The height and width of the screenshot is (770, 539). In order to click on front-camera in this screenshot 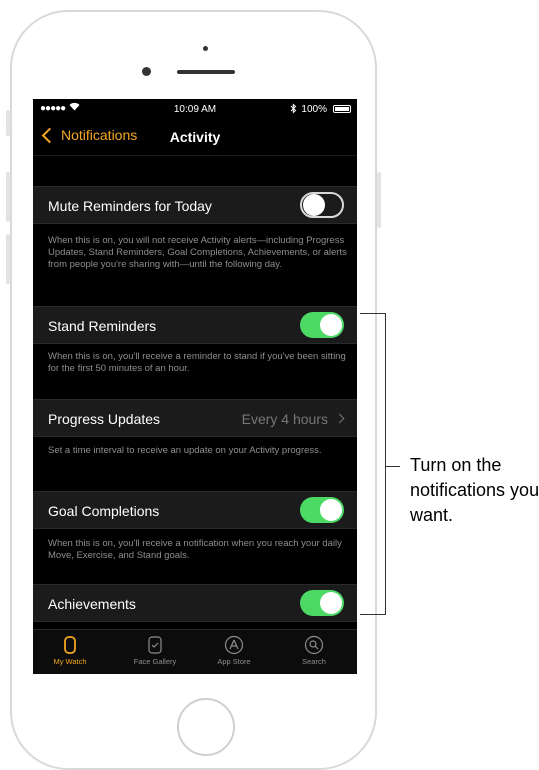, I will do `click(146, 71)`.